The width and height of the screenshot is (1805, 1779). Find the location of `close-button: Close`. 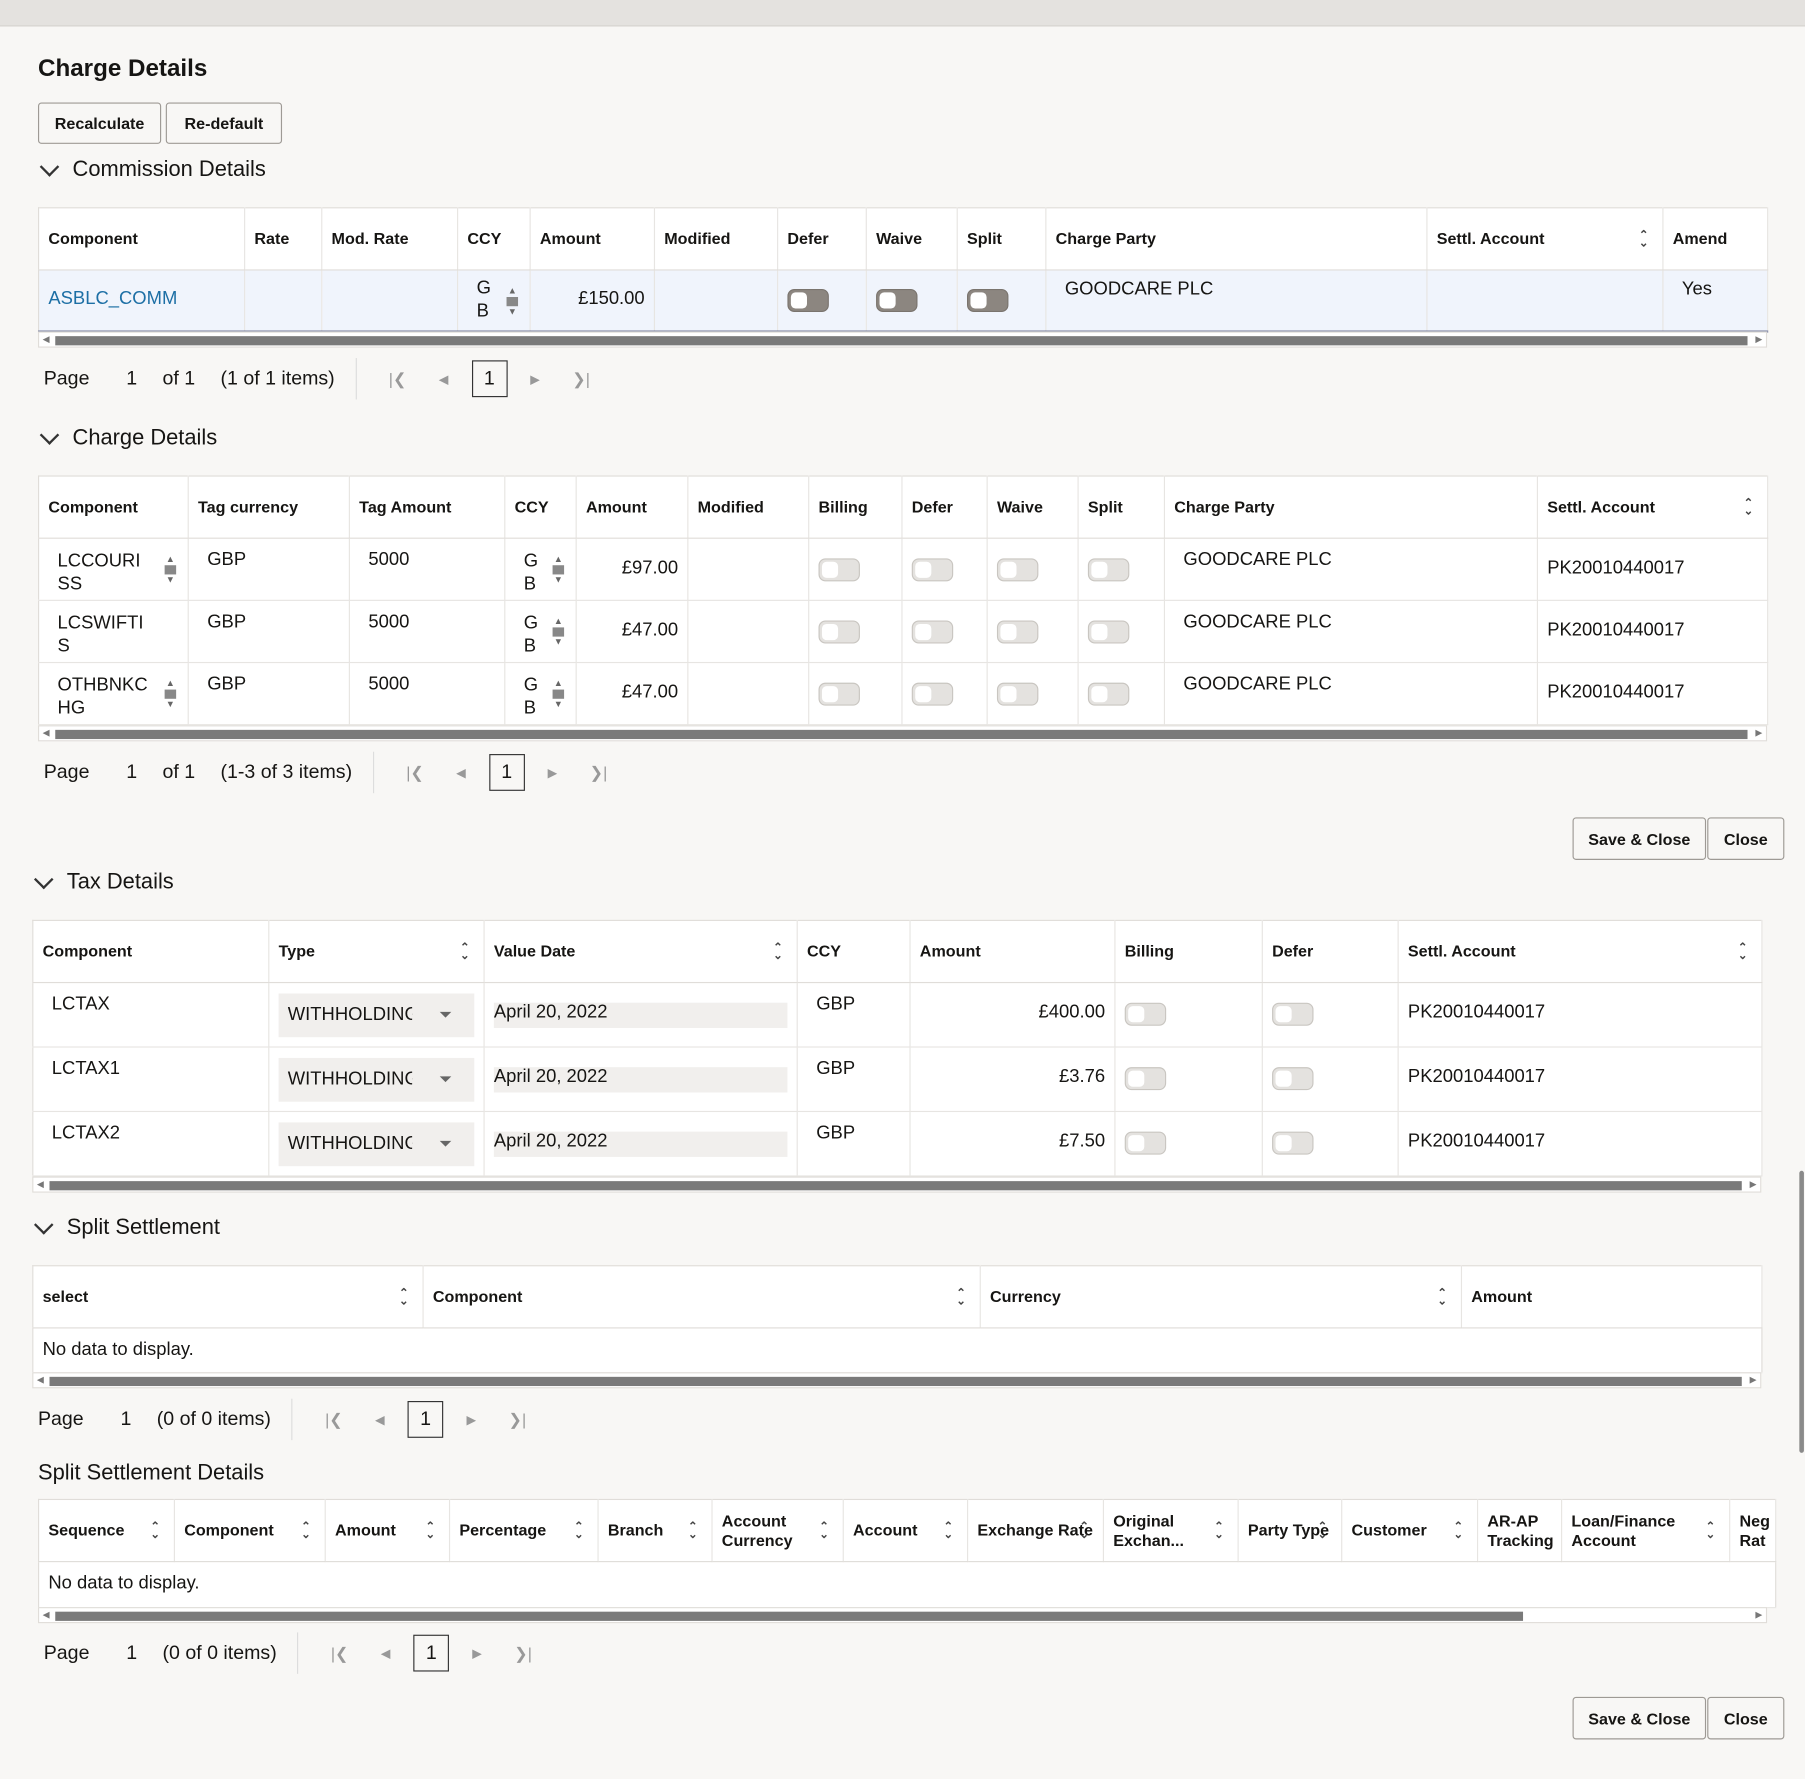

close-button: Close is located at coordinates (1746, 838).